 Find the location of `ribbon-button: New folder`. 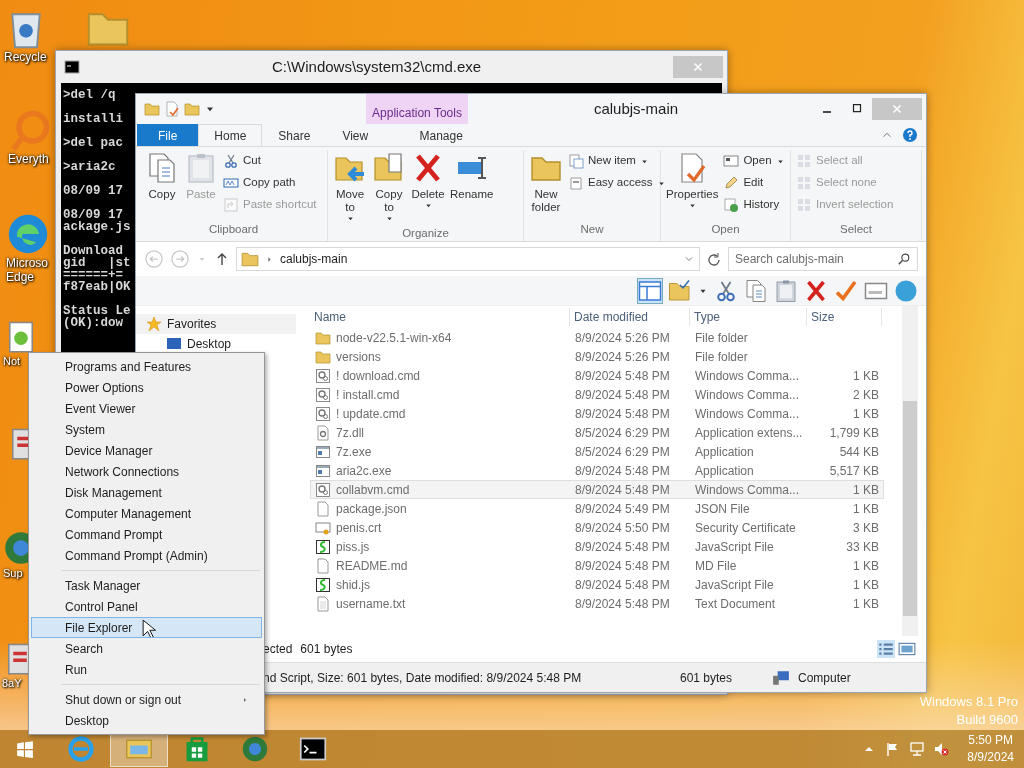

ribbon-button: New folder is located at coordinates (546, 185).